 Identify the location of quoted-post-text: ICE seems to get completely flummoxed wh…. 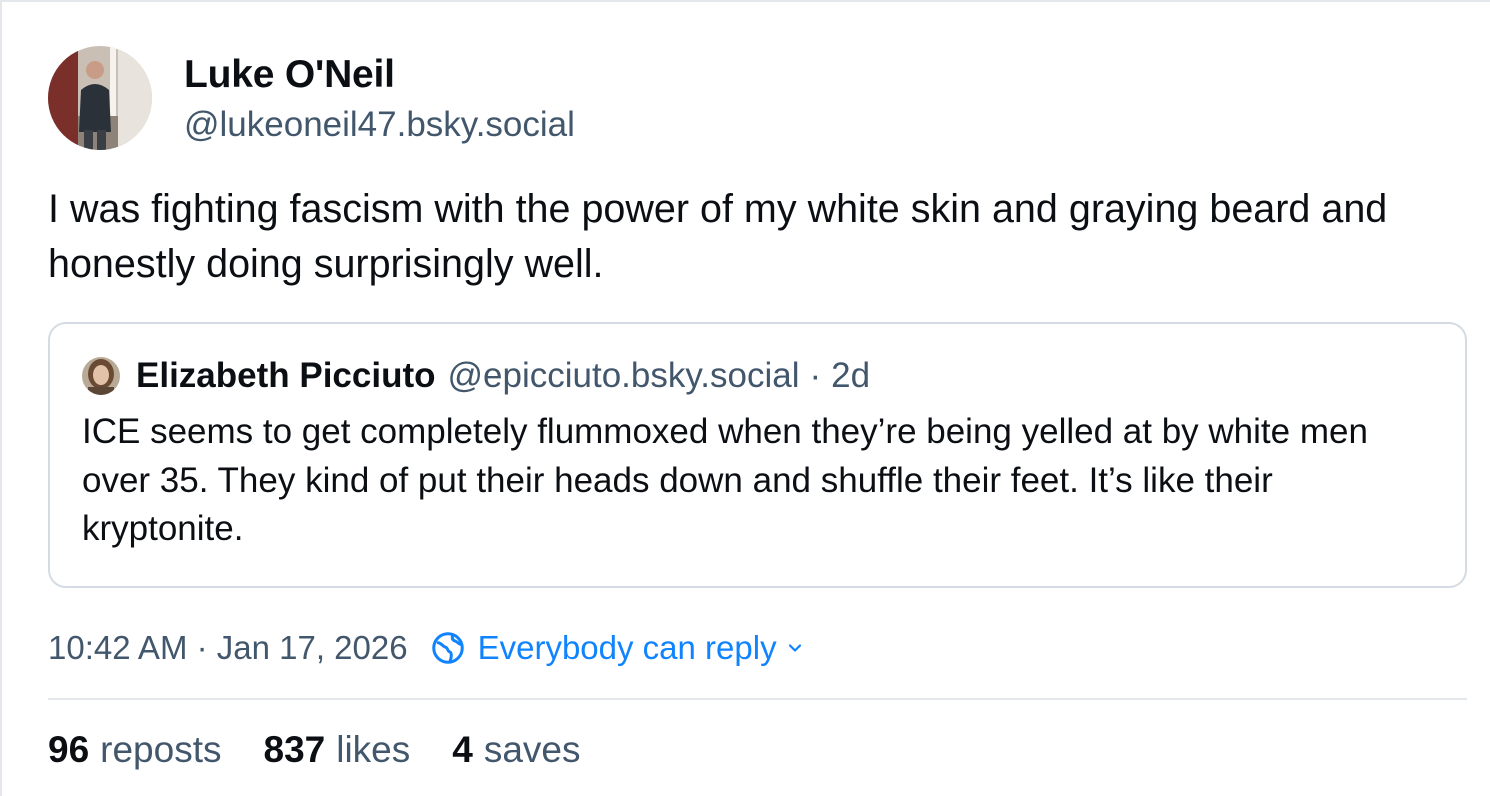
(725, 480).